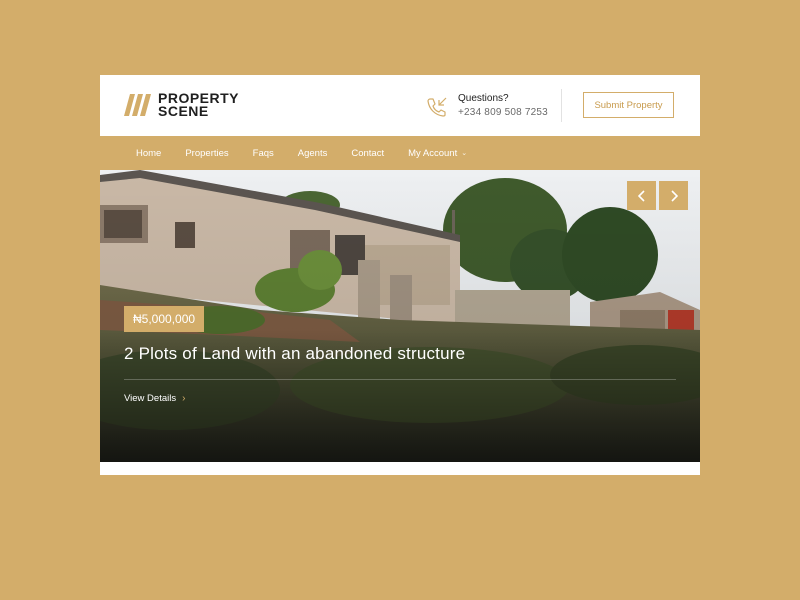 The width and height of the screenshot is (800, 600). I want to click on nav-item-my-account: My Account ⌄, so click(437, 153).